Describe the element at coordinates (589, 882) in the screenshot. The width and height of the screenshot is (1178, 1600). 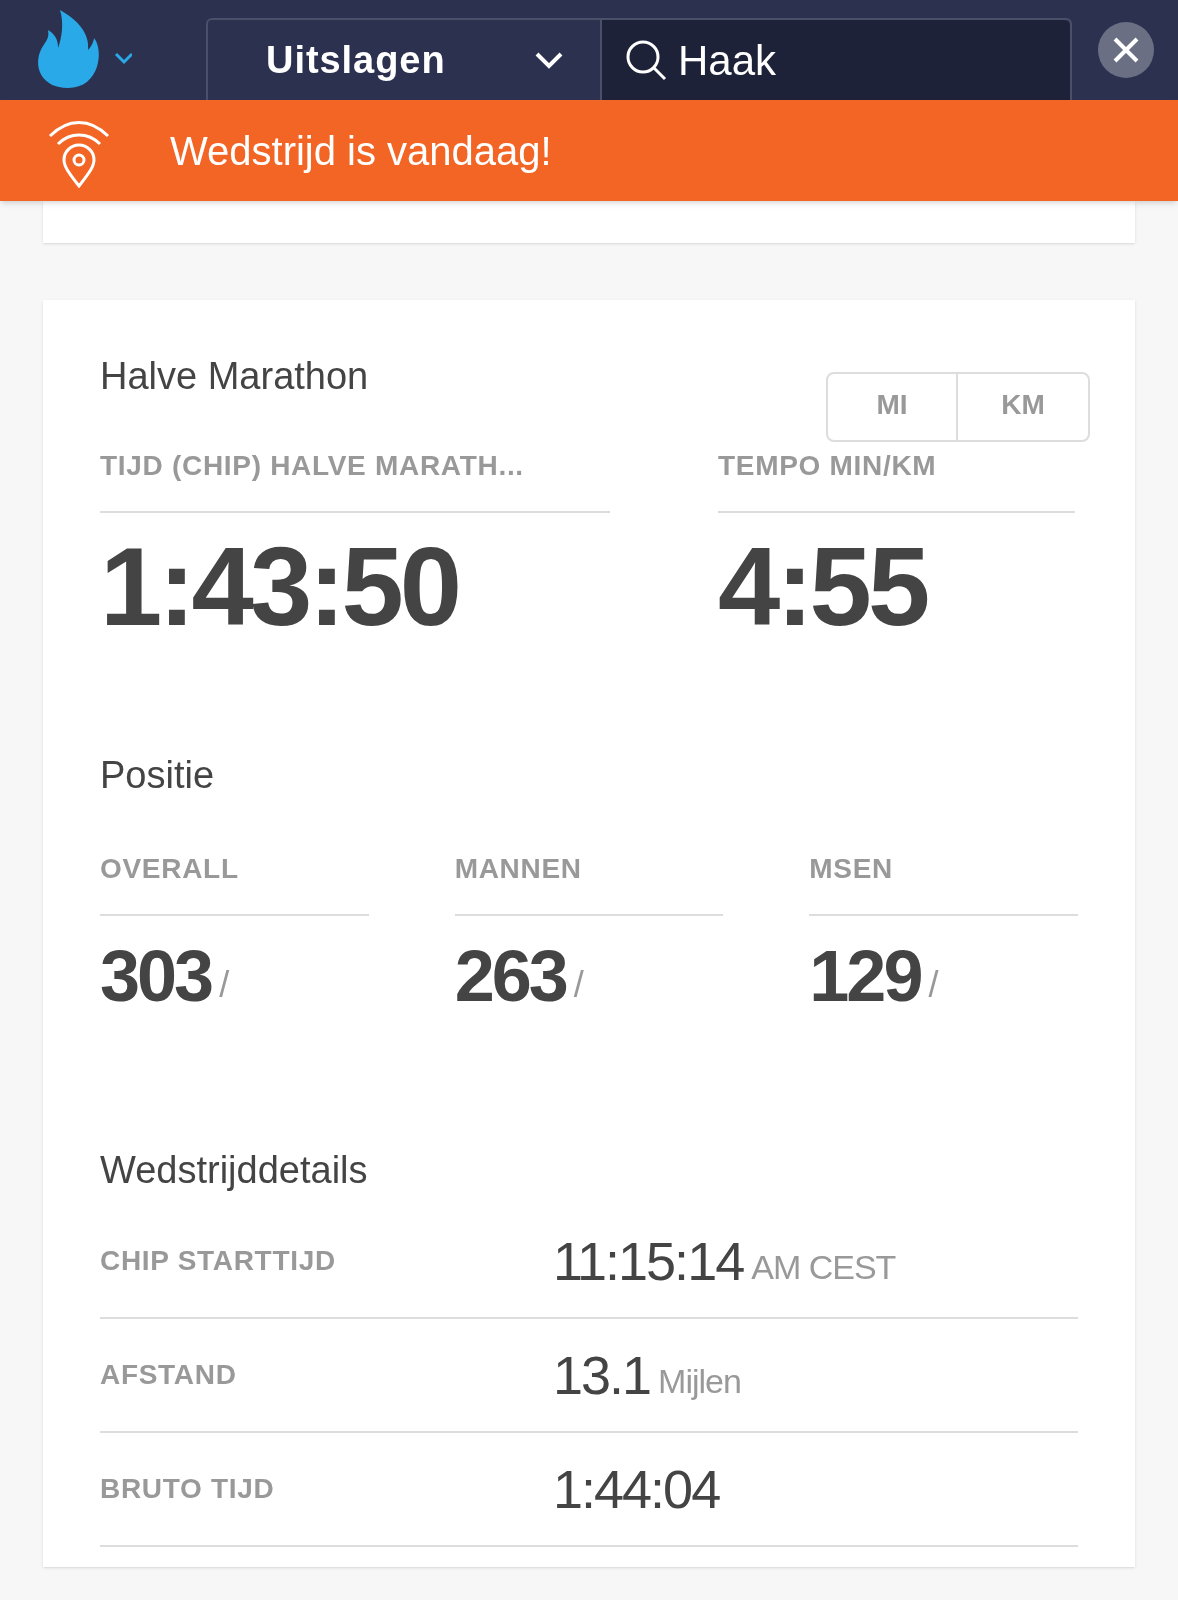
I see `rank-label: MANNEN` at that location.